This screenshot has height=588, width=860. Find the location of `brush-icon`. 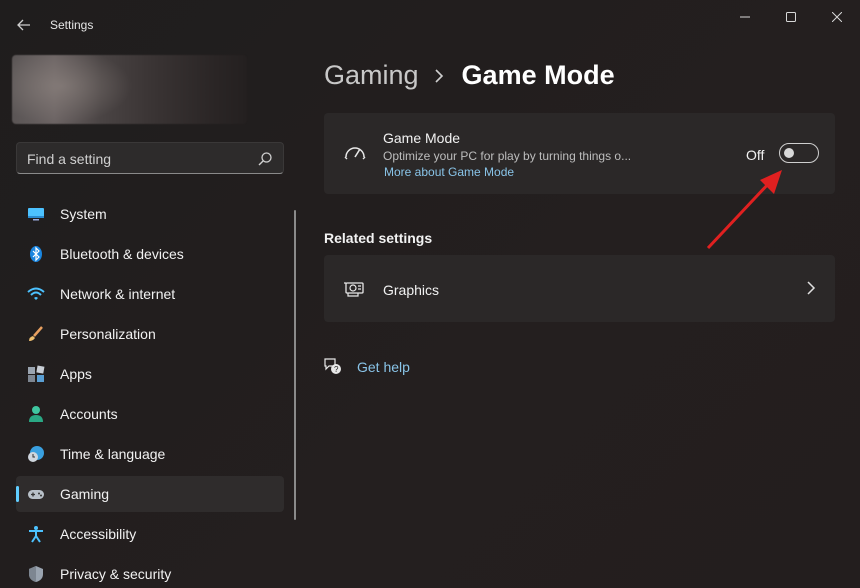

brush-icon is located at coordinates (36, 333).